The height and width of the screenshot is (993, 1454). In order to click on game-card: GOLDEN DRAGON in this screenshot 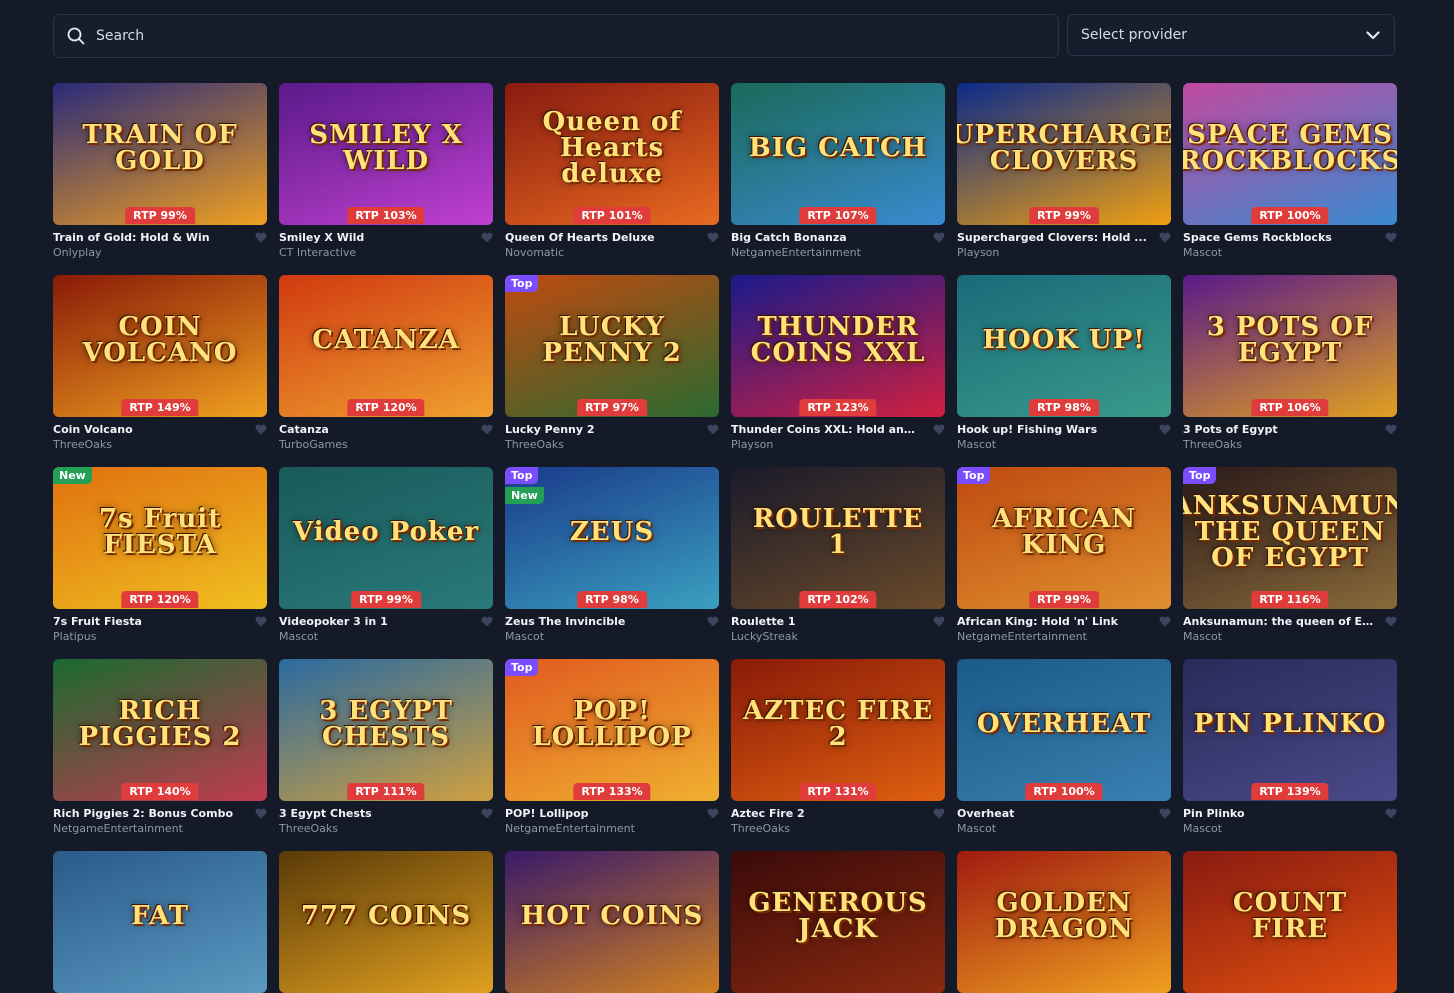, I will do `click(1064, 922)`.